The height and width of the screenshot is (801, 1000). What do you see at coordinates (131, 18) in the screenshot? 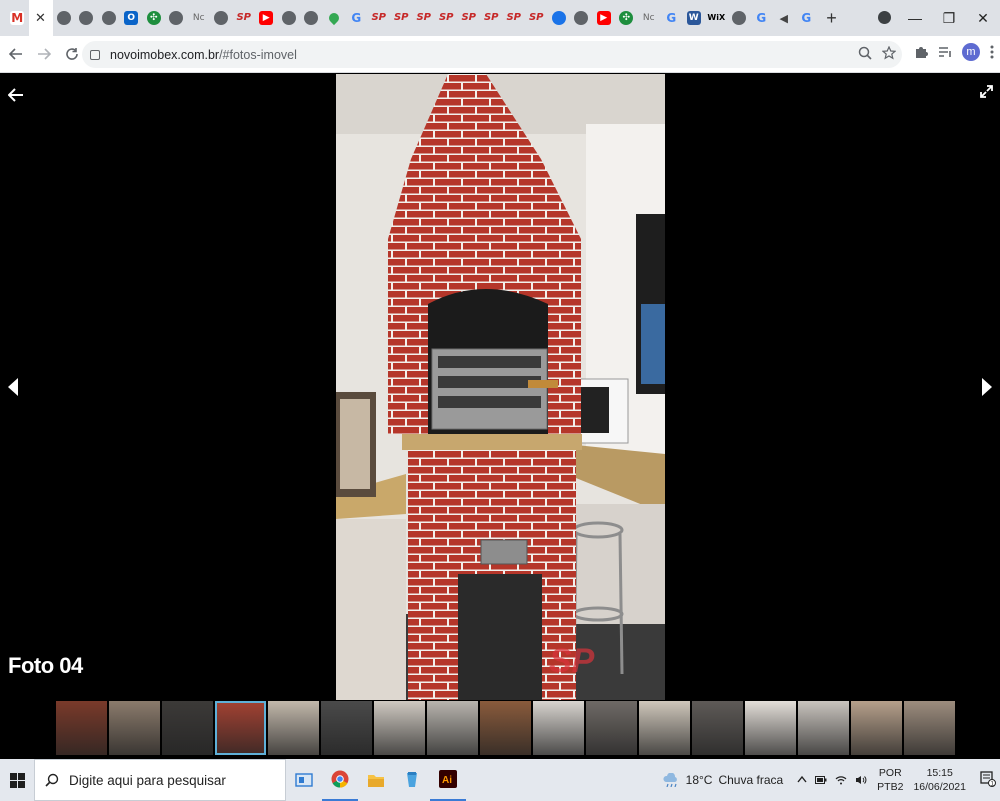
I see `browser-tab: O` at bounding box center [131, 18].